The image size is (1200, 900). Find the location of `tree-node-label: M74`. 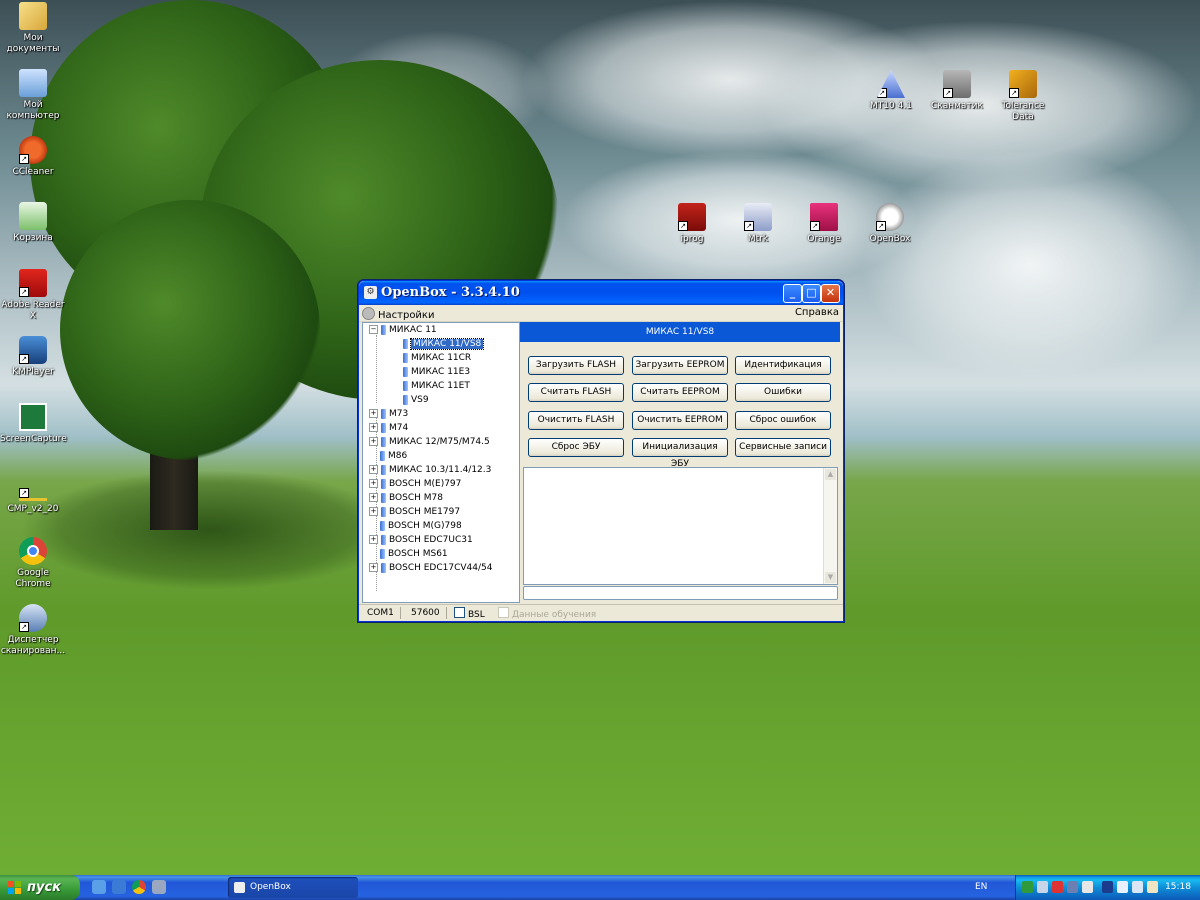

tree-node-label: M74 is located at coordinates (399, 428).